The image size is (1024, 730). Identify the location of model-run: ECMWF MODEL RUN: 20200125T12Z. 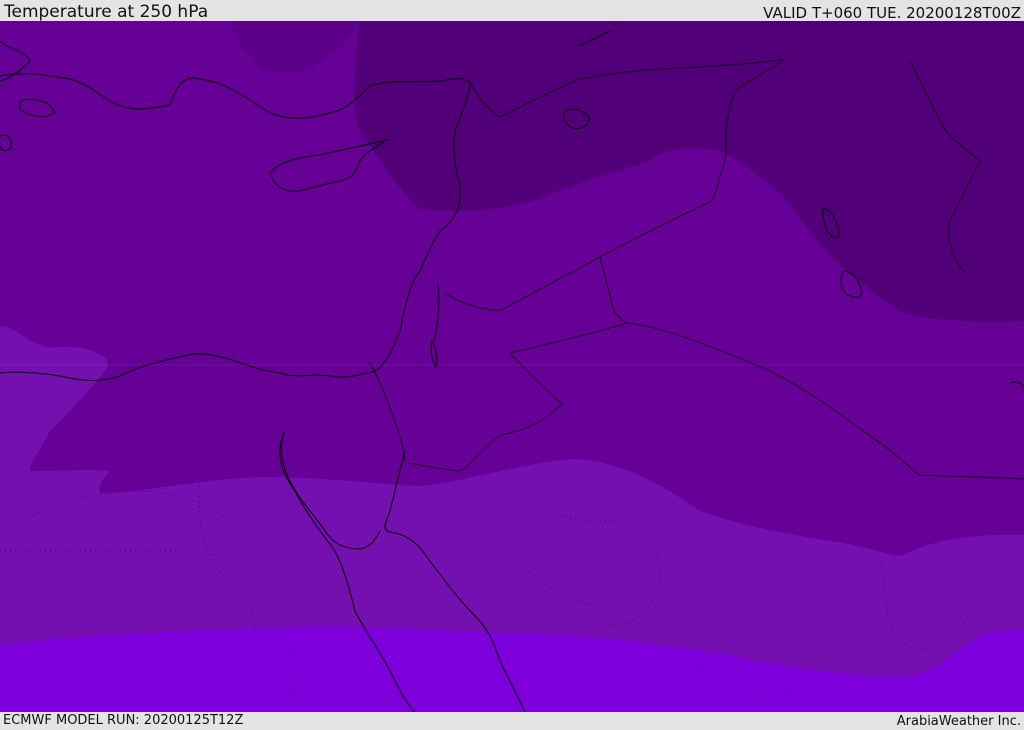
(123, 720).